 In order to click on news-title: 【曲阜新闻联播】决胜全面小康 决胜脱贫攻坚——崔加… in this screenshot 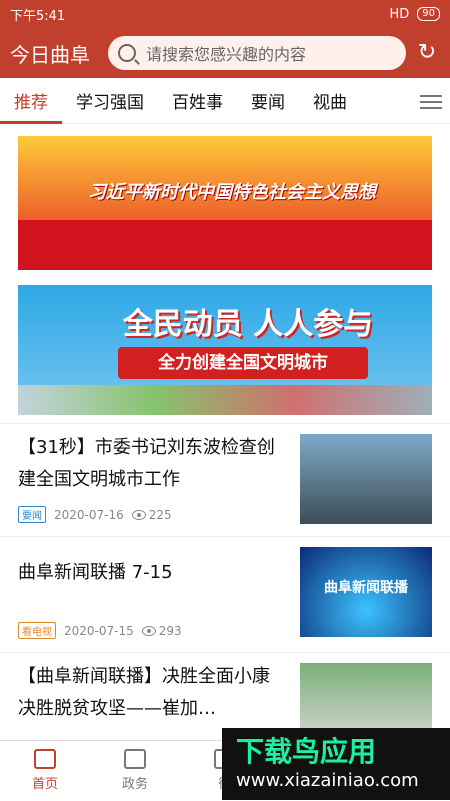, I will do `click(144, 692)`.